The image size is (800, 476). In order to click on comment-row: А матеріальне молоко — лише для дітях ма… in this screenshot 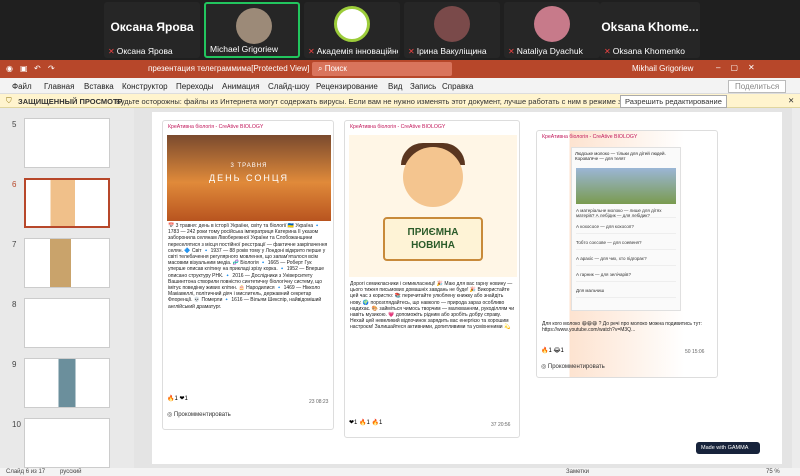, I will do `click(626, 213)`.